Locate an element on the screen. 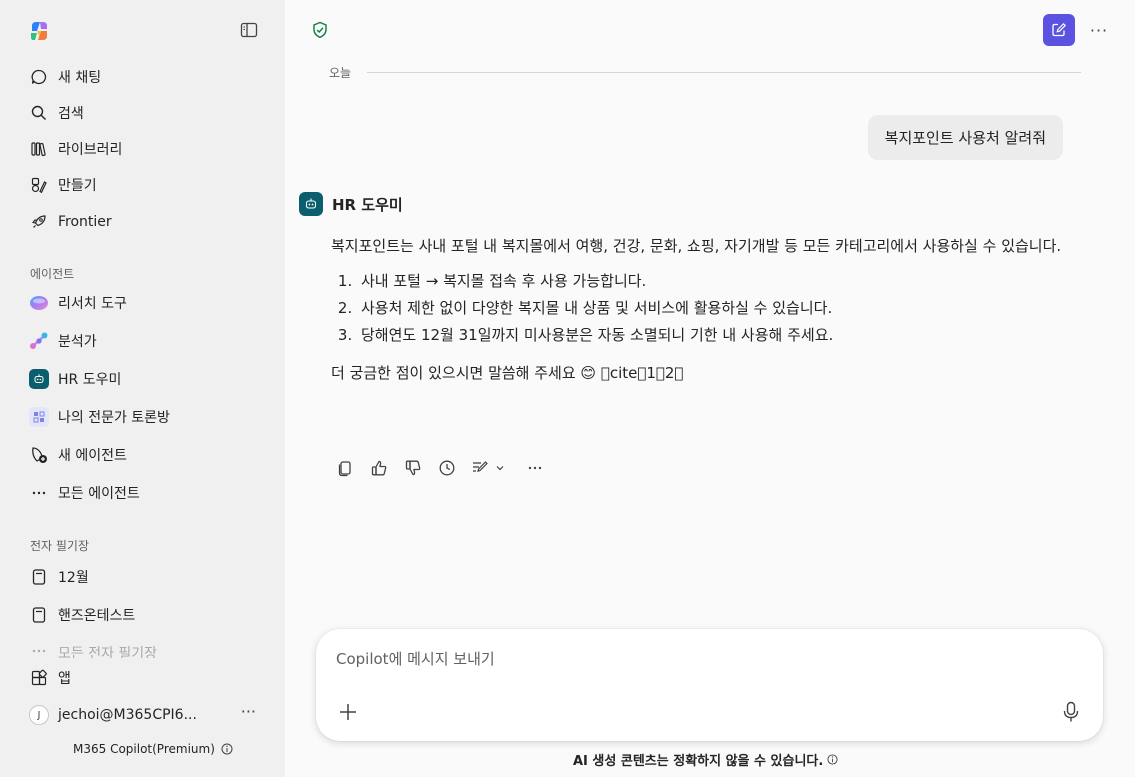  sidebar-item-create: 만들기 is located at coordinates (144, 185).